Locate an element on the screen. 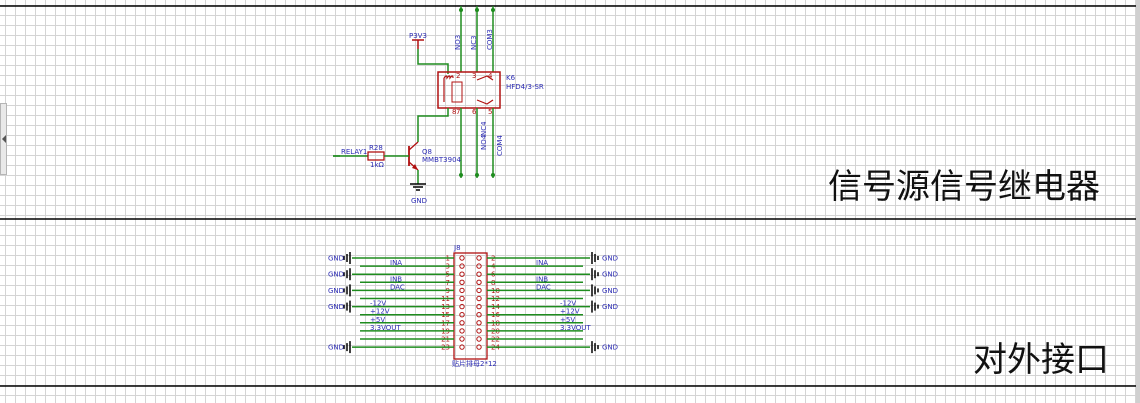 This screenshot has width=1140, height=403. net-label-right: +12V is located at coordinates (570, 312).